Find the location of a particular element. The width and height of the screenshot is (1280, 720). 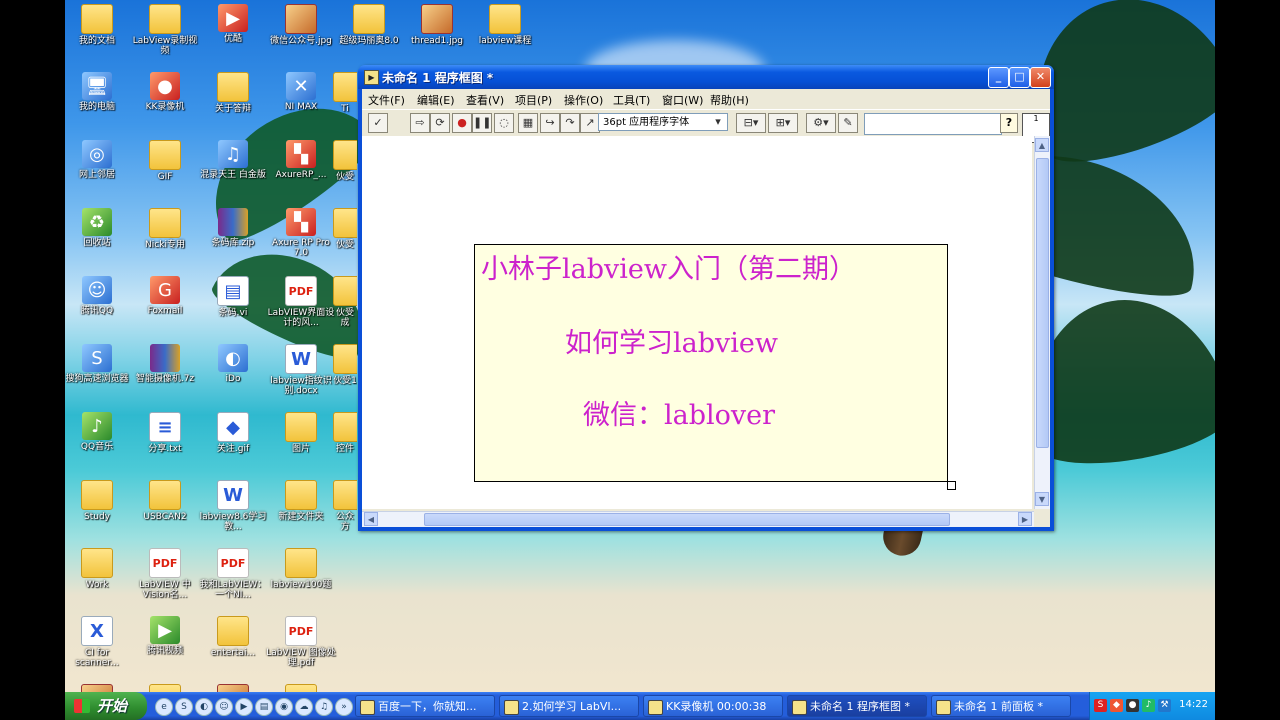

scroll-up-icon: ▲ is located at coordinates (1042, 145).